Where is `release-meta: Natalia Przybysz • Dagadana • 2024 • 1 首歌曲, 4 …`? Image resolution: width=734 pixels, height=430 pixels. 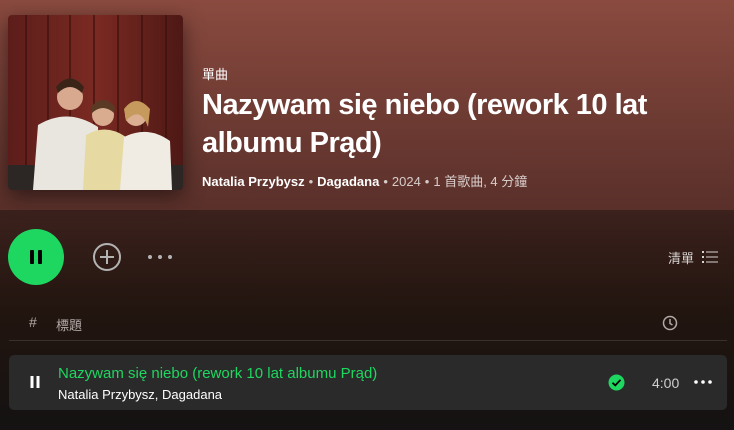 release-meta: Natalia Przybysz • Dagadana • 2024 • 1 首歌曲, 4 … is located at coordinates (364, 180).